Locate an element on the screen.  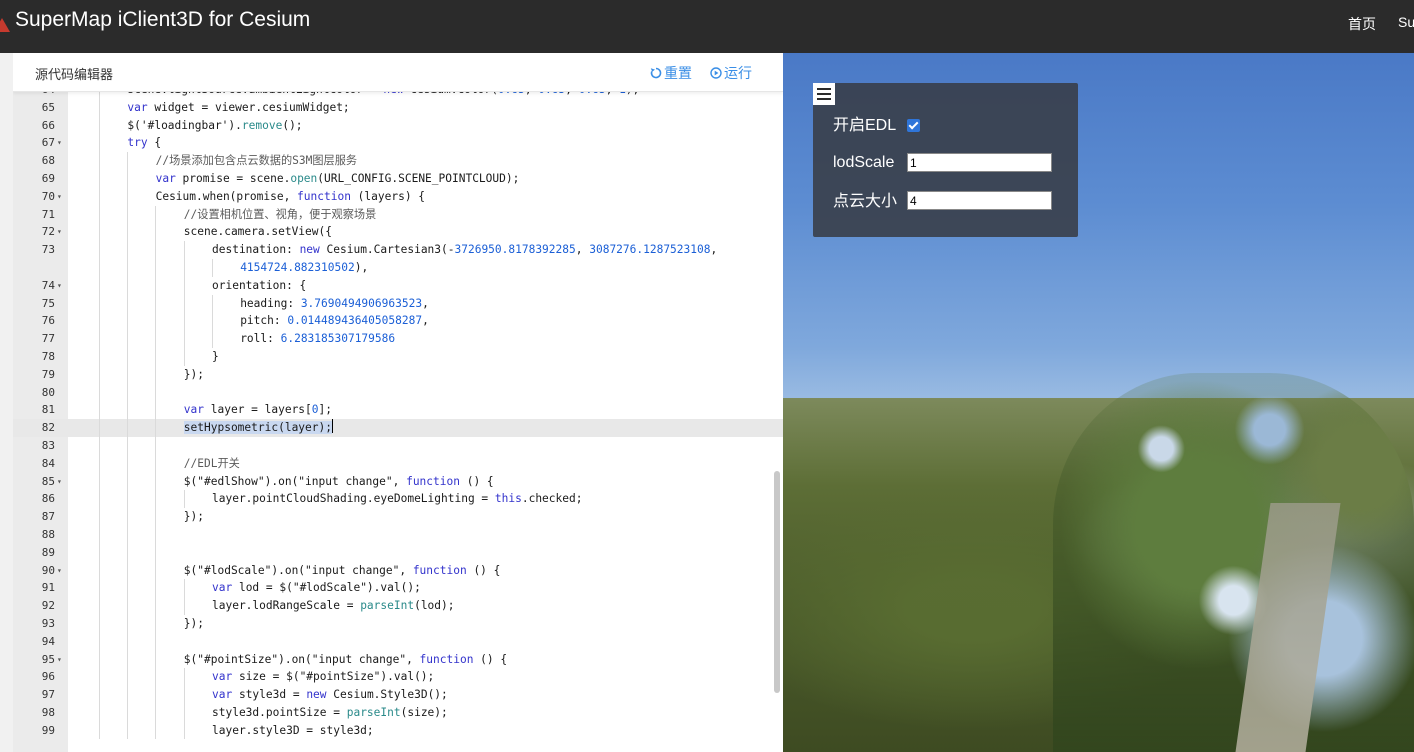
reset-label: 重置 is located at coordinates (678, 73).